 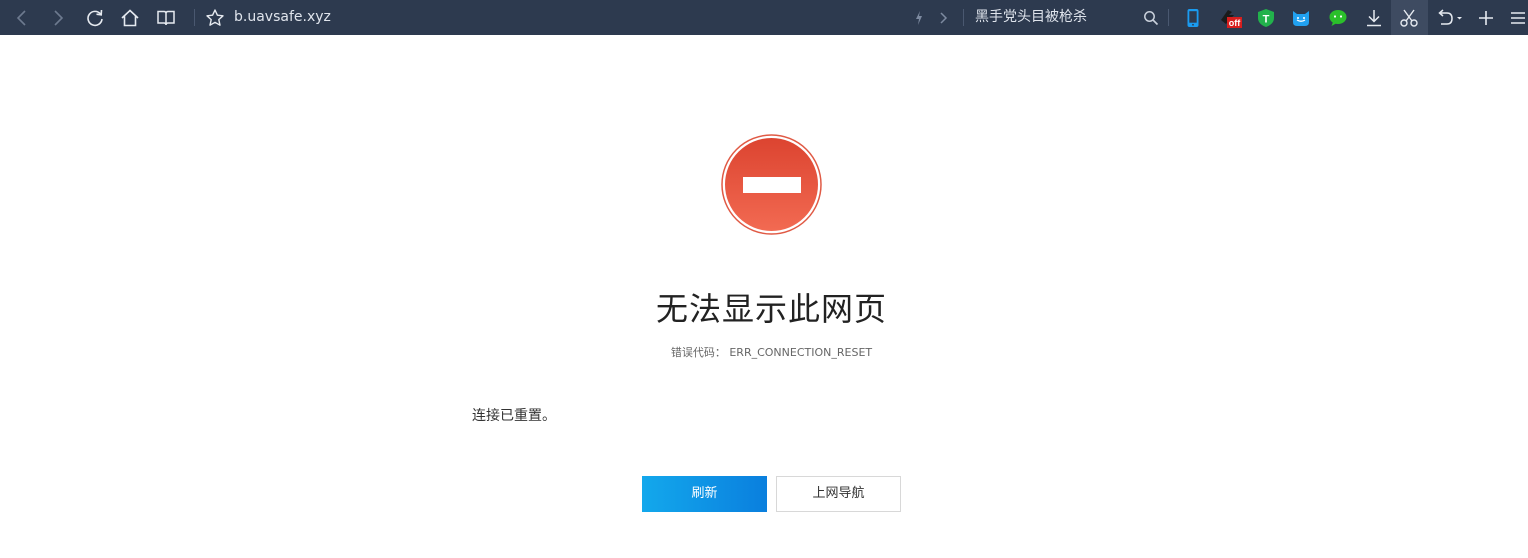 I want to click on refresh-icon, so click(x=95, y=17).